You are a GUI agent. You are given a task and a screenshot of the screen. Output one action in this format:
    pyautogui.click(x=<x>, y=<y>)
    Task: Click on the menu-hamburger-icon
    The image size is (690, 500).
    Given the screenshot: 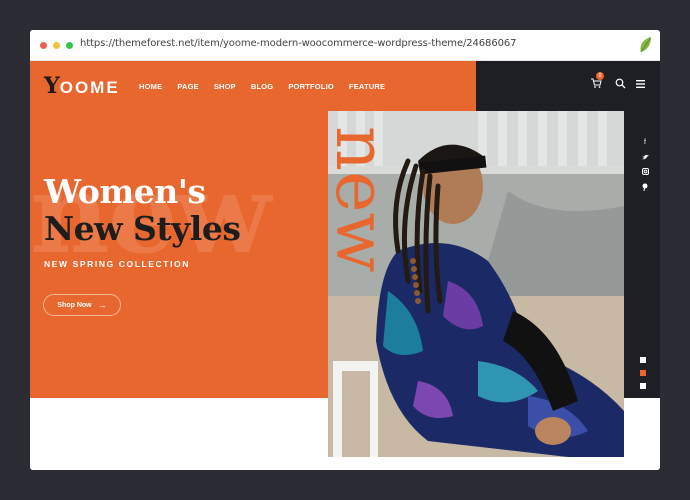 What is the action you would take?
    pyautogui.click(x=640, y=84)
    